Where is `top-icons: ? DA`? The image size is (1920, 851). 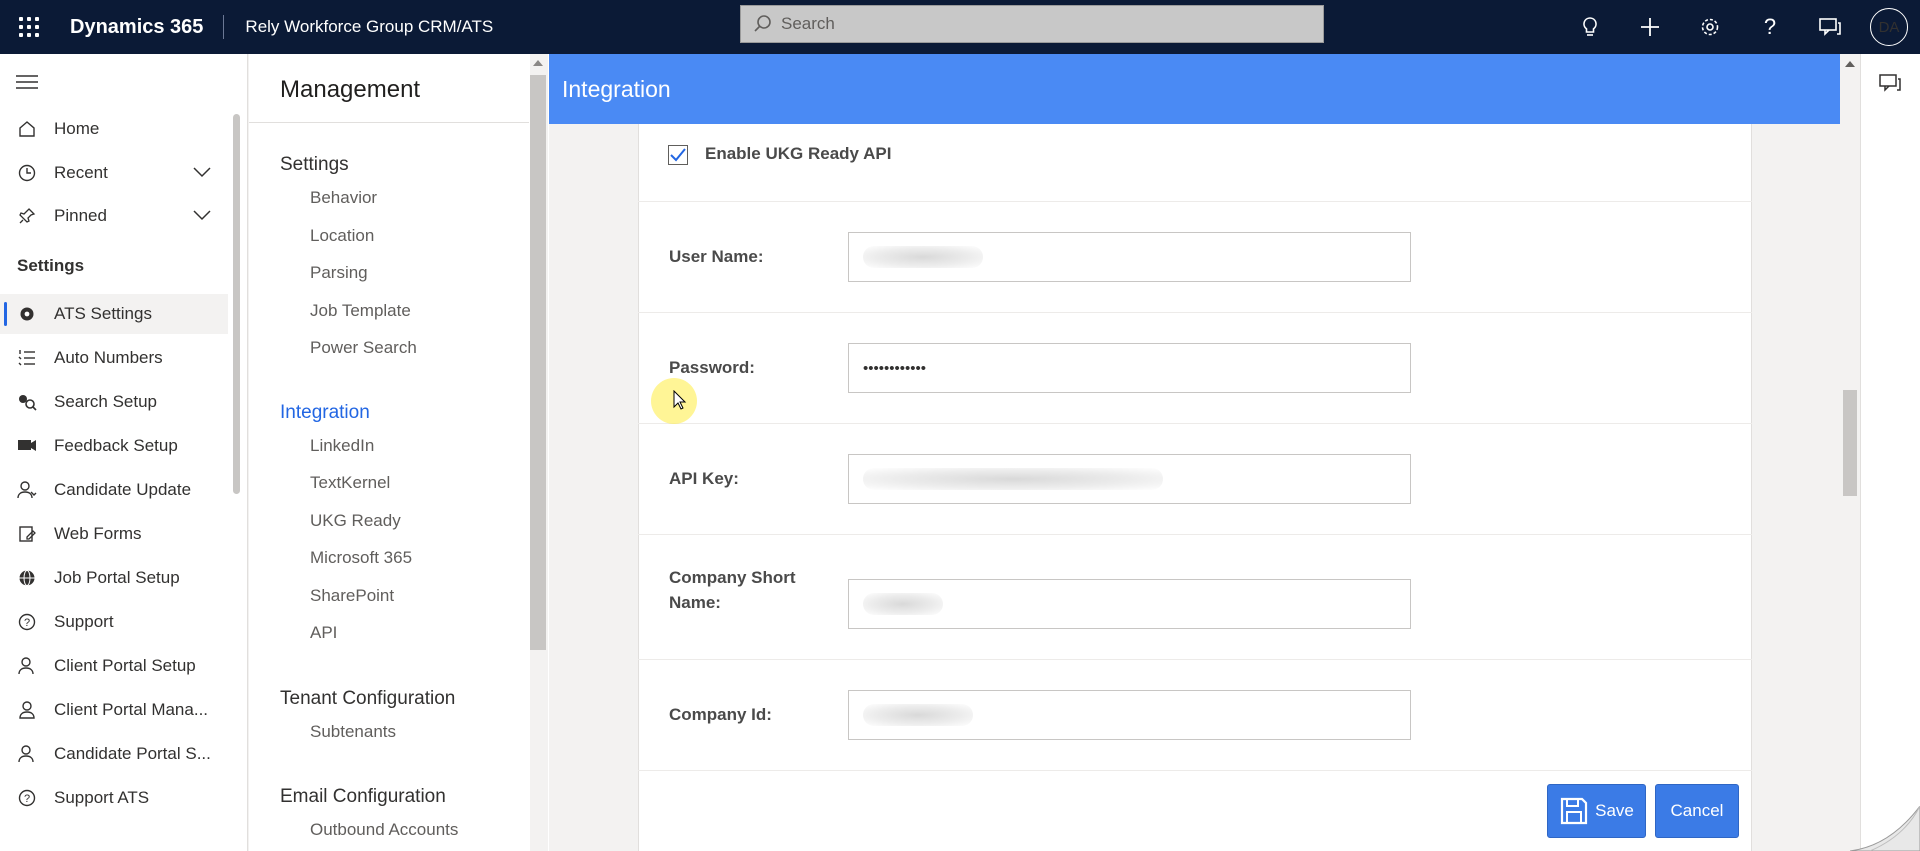
top-icons: ? DA is located at coordinates (1740, 27).